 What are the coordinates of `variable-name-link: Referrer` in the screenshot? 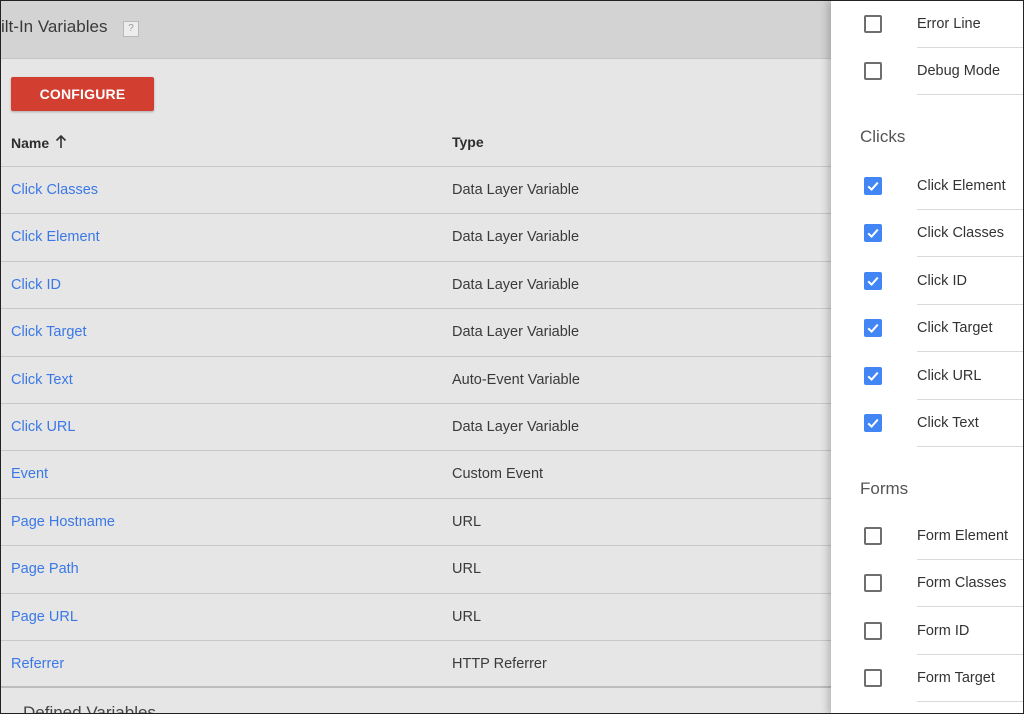 It's located at (37, 664).